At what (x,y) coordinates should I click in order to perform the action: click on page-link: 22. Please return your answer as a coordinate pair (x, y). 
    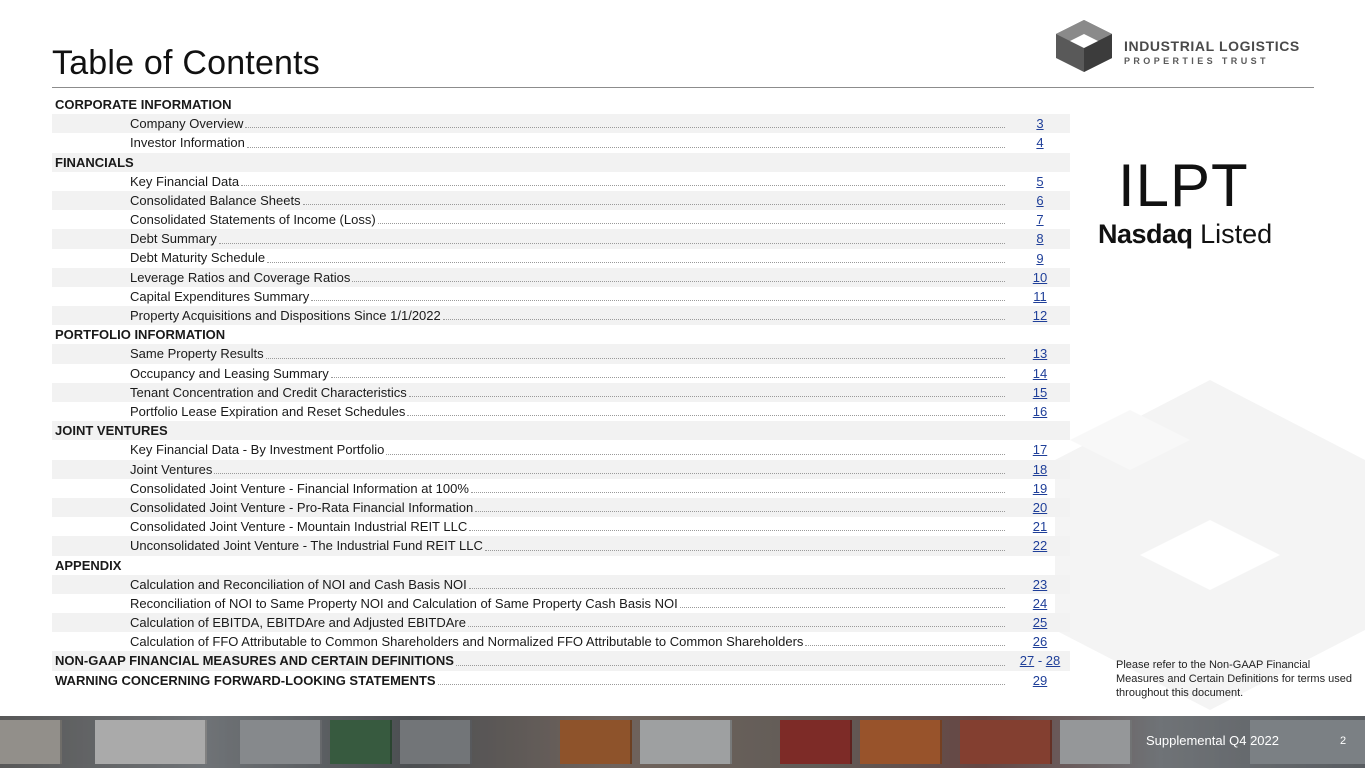
    Looking at the image, I should click on (1040, 545).